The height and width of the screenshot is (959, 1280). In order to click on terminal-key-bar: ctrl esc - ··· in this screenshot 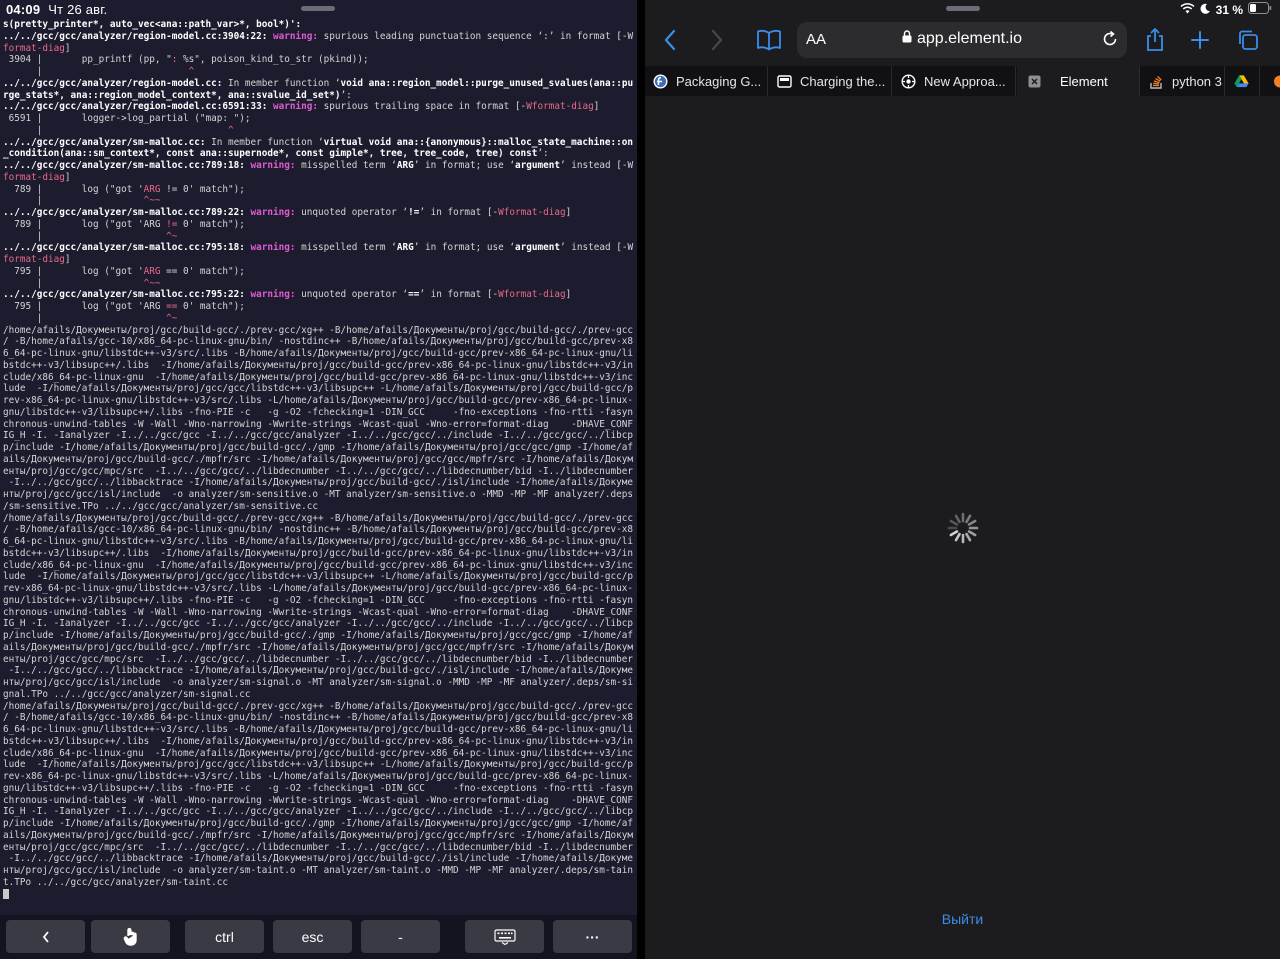, I will do `click(318, 937)`.